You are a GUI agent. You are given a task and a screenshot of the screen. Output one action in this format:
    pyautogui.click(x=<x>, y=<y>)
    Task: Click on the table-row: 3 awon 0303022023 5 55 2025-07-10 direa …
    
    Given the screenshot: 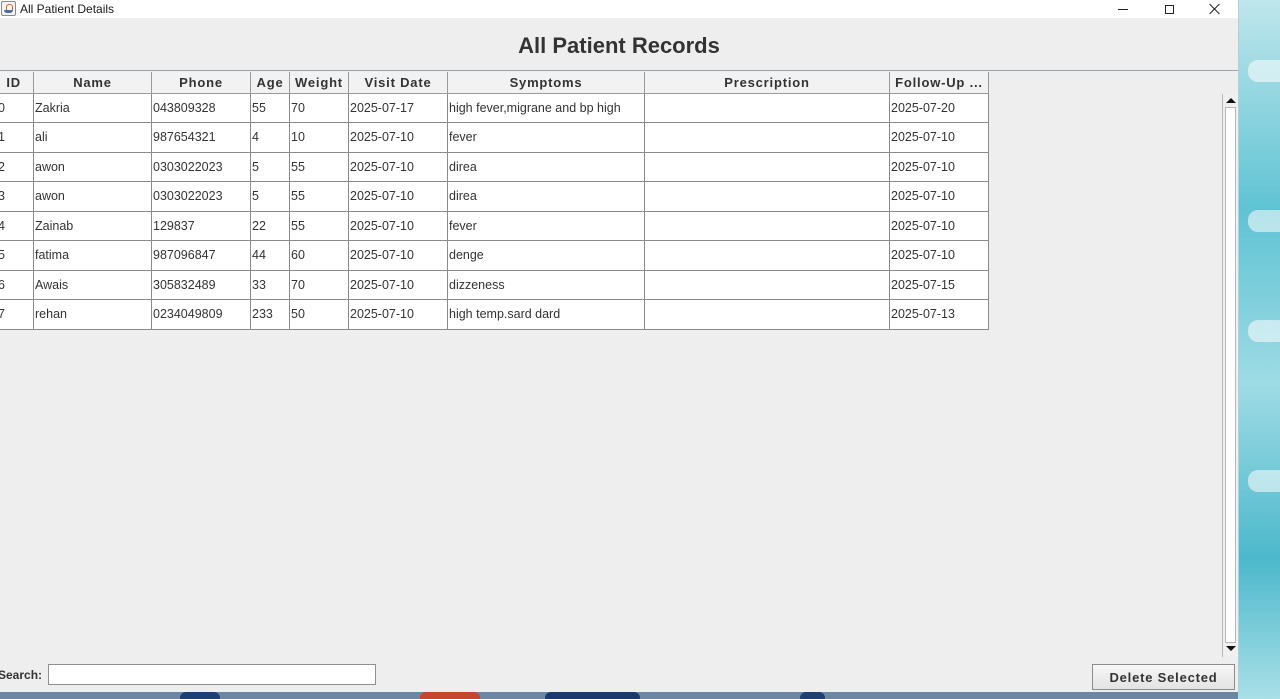 What is the action you would take?
    pyautogui.click(x=494, y=196)
    